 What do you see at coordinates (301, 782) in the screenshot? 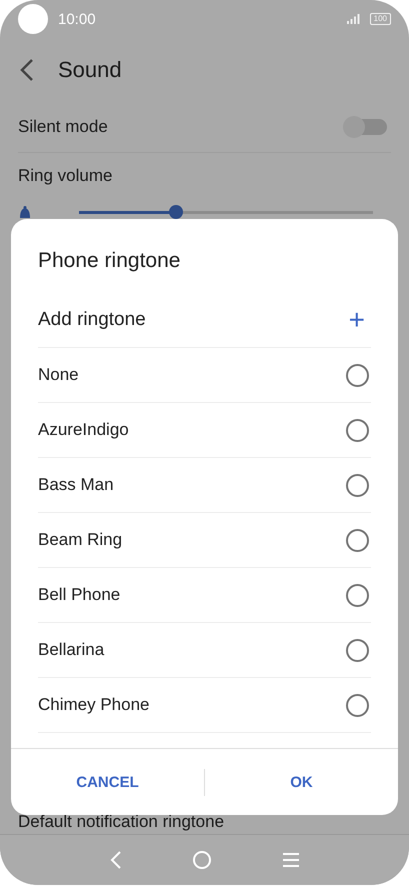
I see `dialog-button: OK` at bounding box center [301, 782].